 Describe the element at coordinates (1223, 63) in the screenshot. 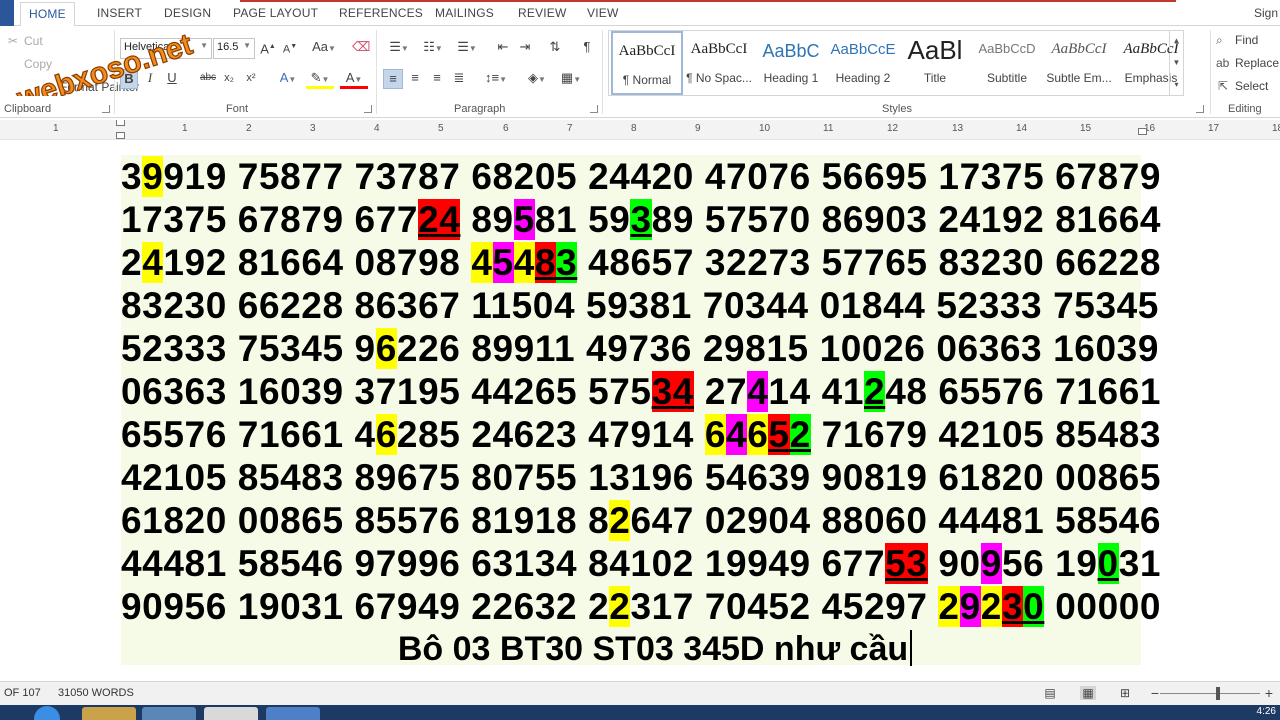

I see `replace-icon: ab` at that location.